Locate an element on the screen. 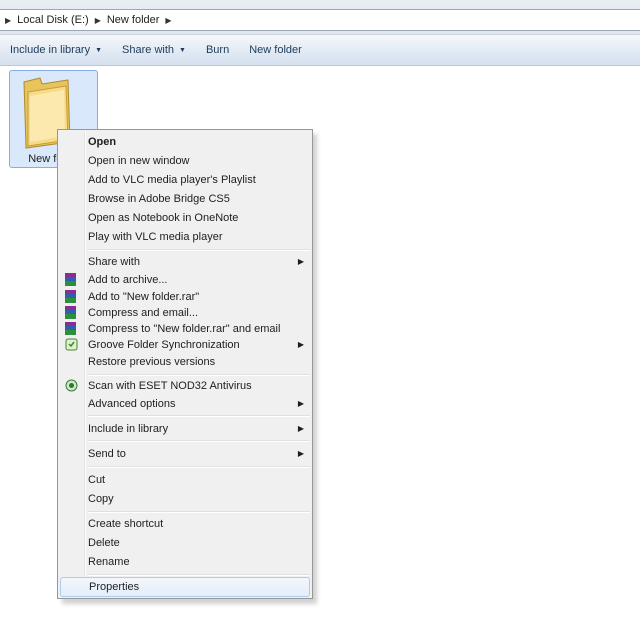 The image size is (640, 637). menu-item-label: Advanced options is located at coordinates (132, 403).